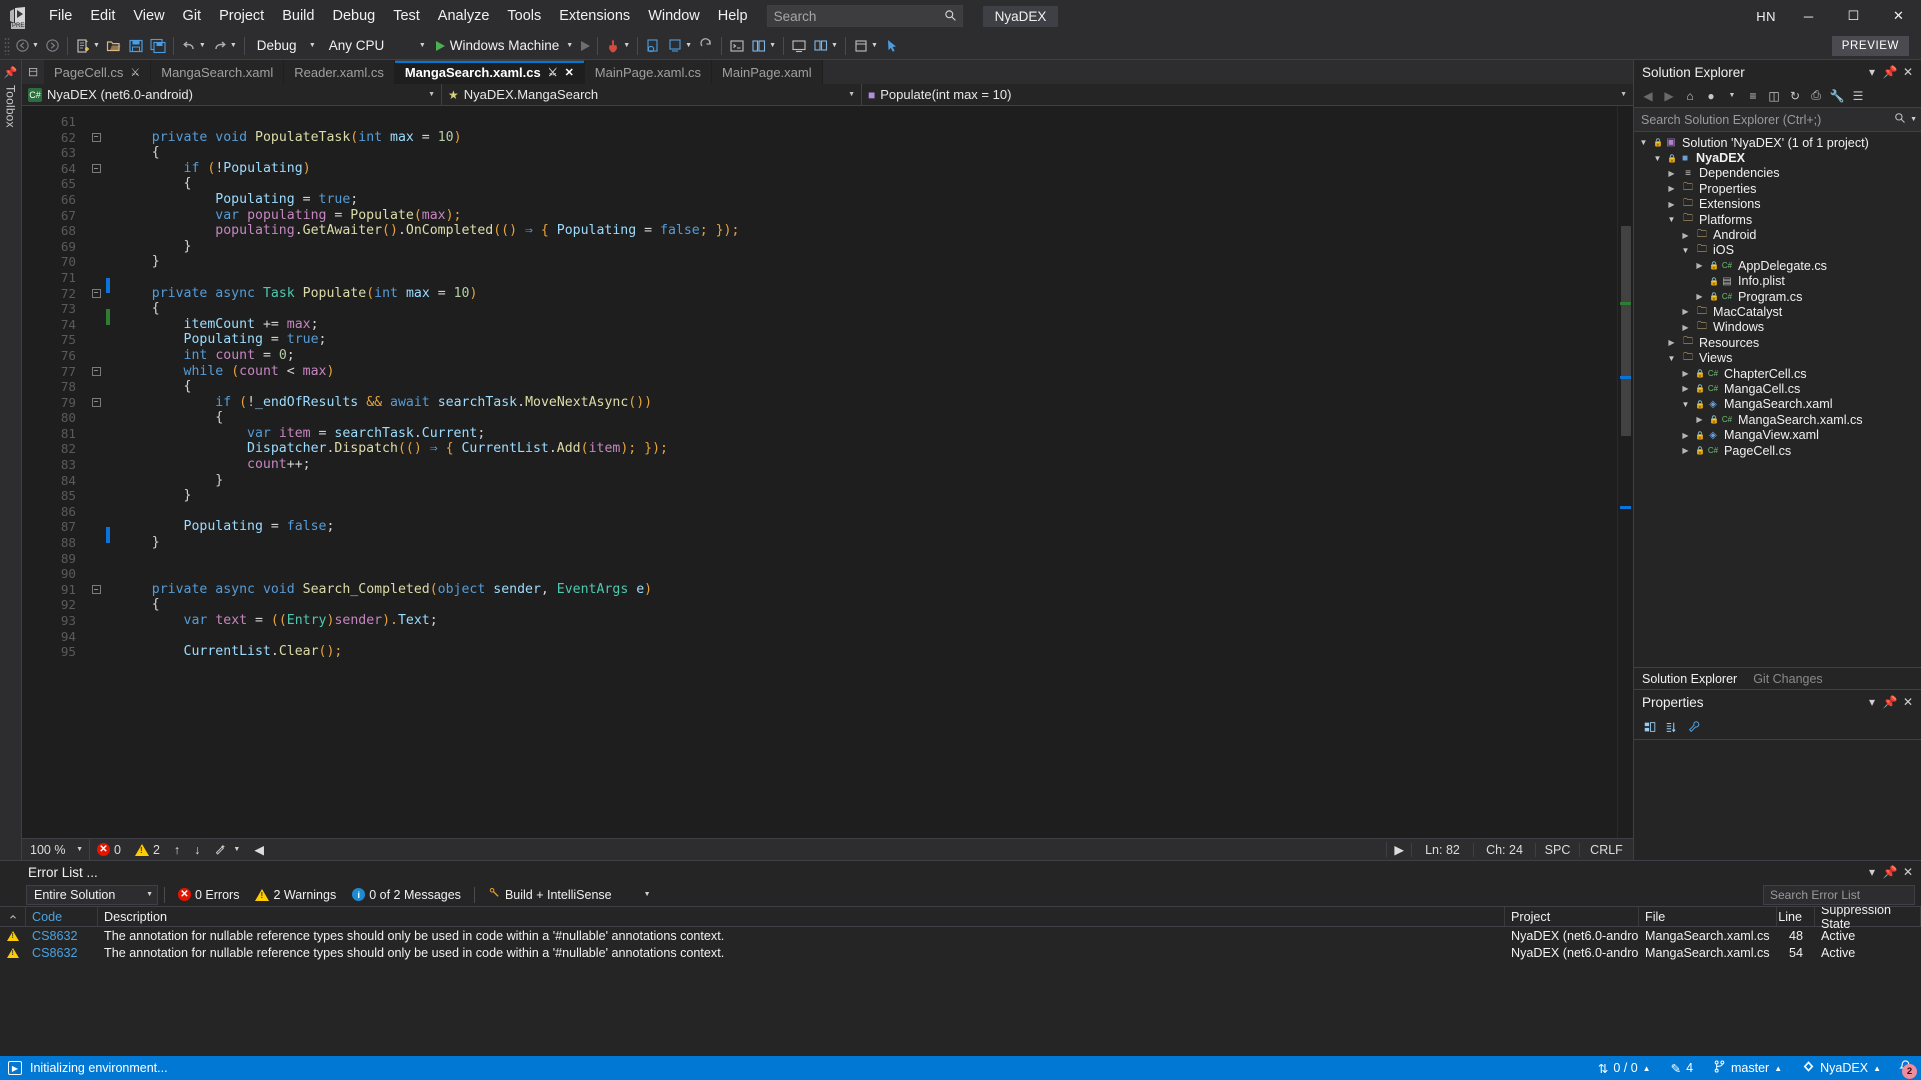 The height and width of the screenshot is (1080, 1921). Describe the element at coordinates (1624, 1068) in the screenshot. I see `source-control-sync: ⇅ 0 / 0 ▲` at that location.